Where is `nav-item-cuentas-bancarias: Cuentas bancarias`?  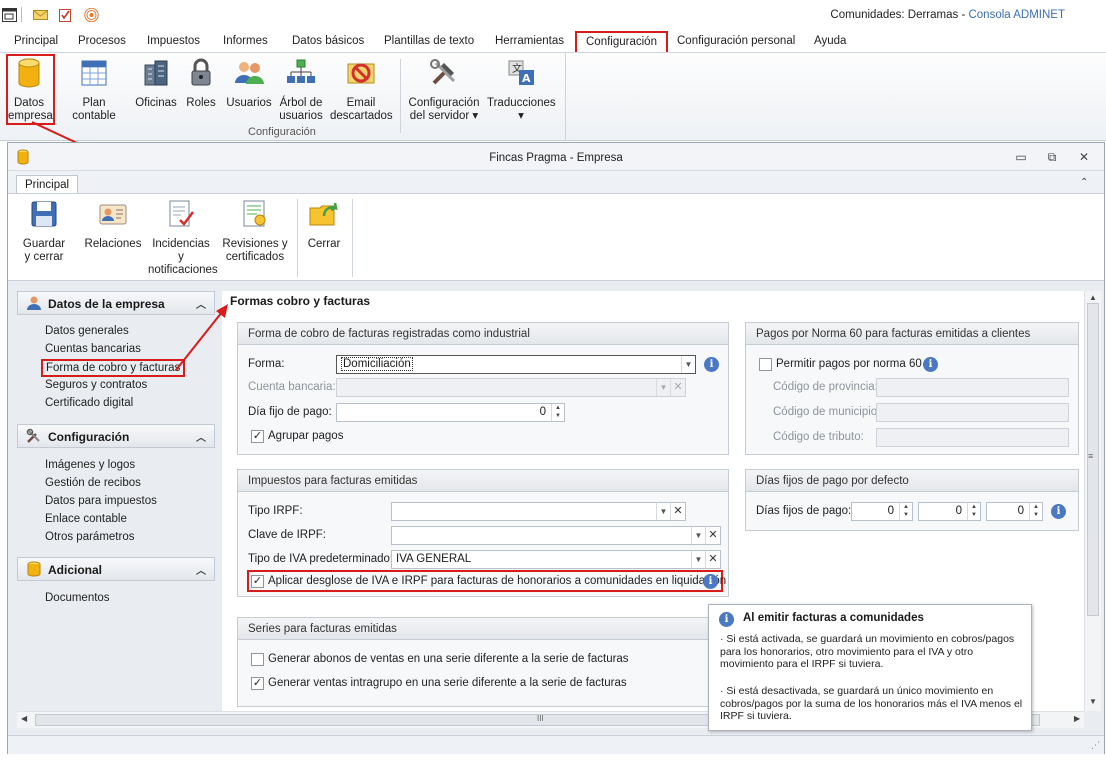
nav-item-cuentas-bancarias: Cuentas bancarias is located at coordinates (93, 349).